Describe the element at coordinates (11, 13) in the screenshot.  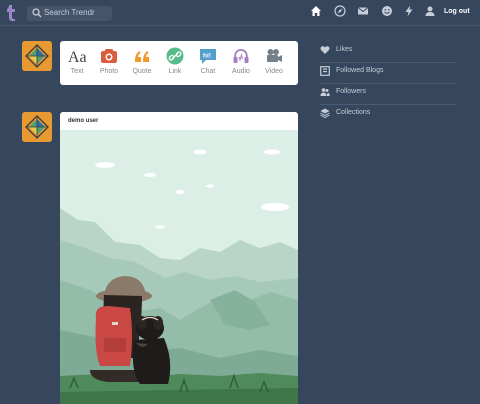
I see `trendr-logo` at that location.